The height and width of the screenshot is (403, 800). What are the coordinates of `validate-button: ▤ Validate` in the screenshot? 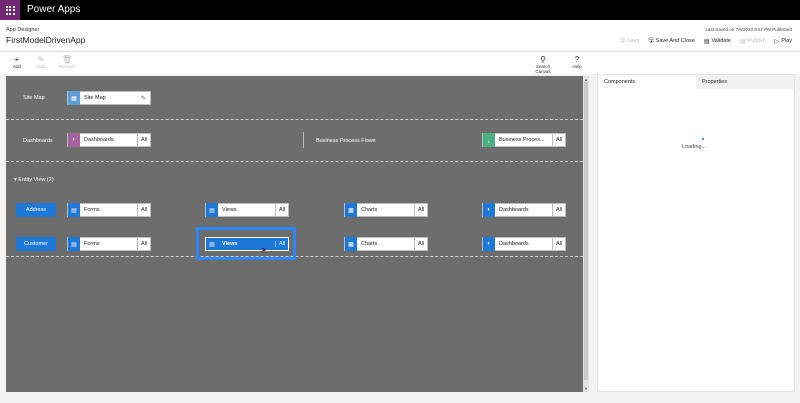 It's located at (717, 41).